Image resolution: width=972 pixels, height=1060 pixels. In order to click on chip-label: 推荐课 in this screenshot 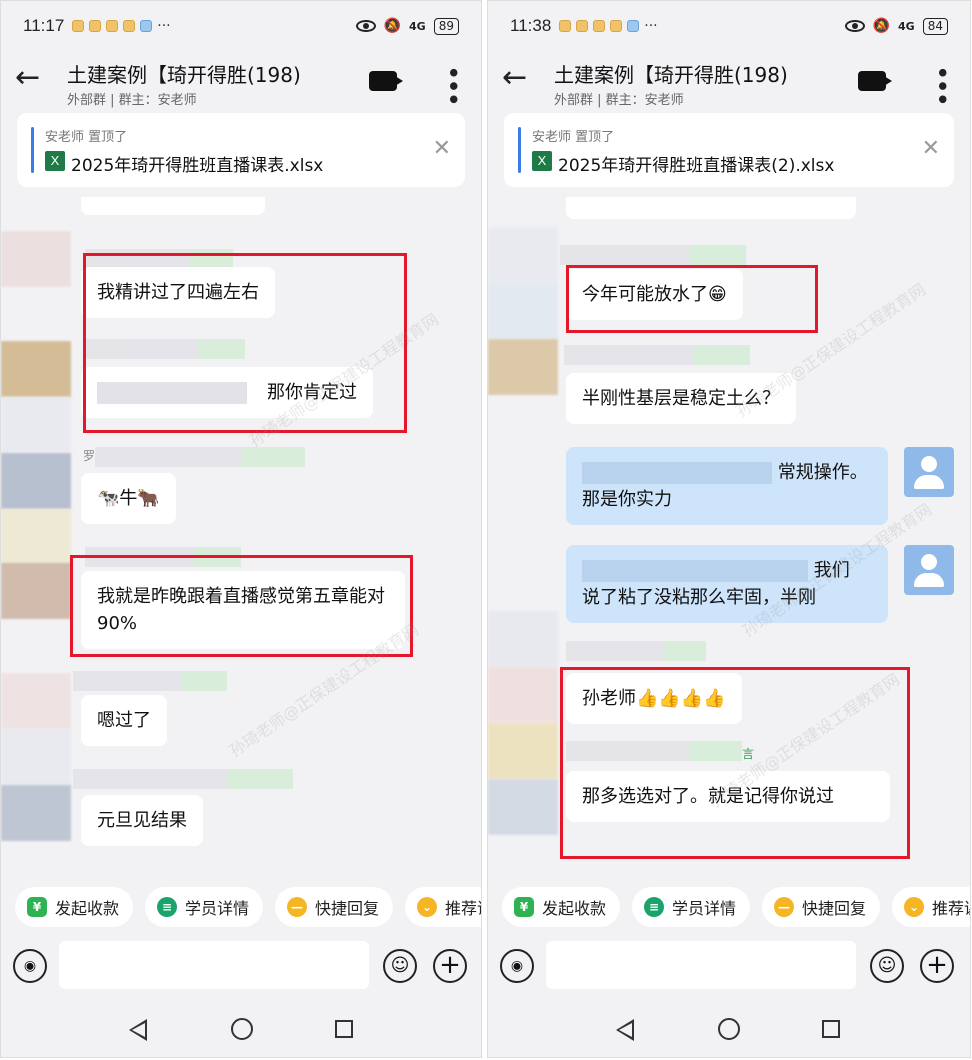, I will do `click(463, 908)`.